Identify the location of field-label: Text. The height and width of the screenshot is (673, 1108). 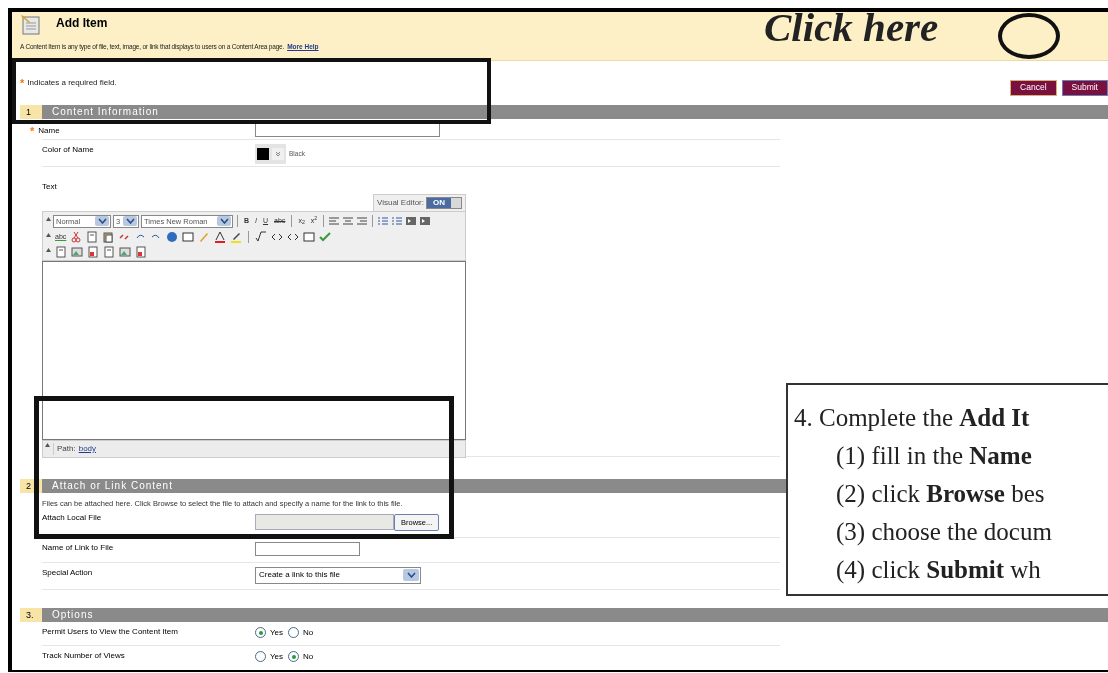
(49, 186).